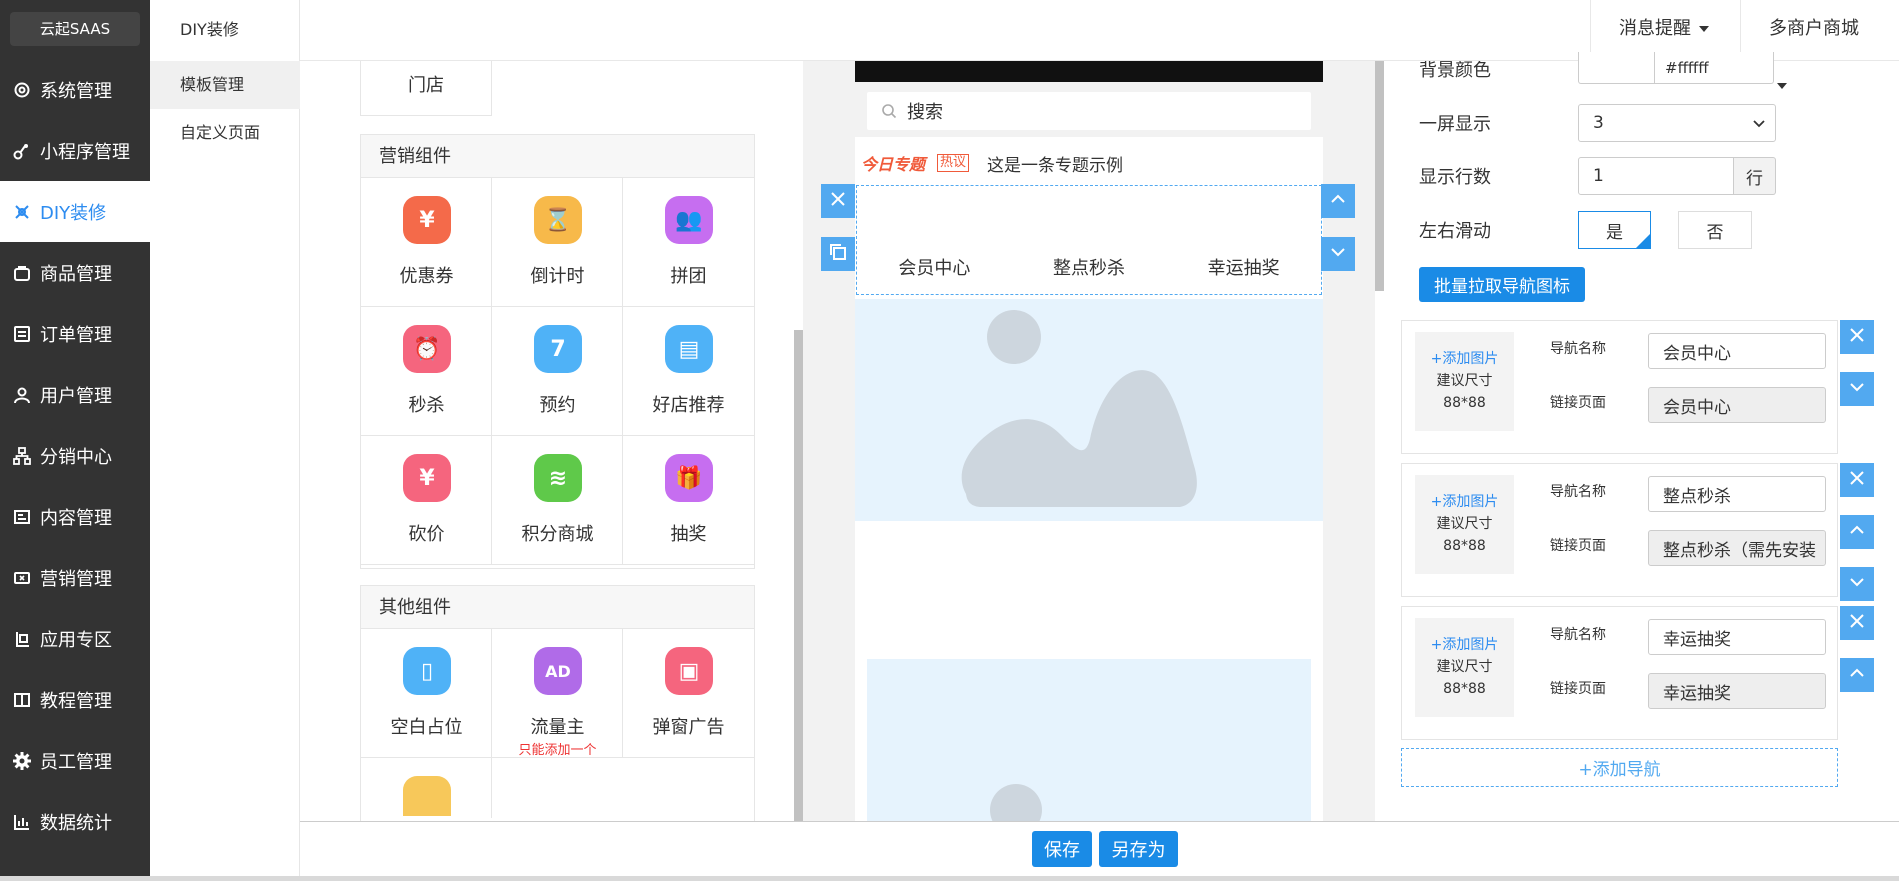 The image size is (1899, 881). I want to click on sidebar-item-diy: DIY装修, so click(75, 211).